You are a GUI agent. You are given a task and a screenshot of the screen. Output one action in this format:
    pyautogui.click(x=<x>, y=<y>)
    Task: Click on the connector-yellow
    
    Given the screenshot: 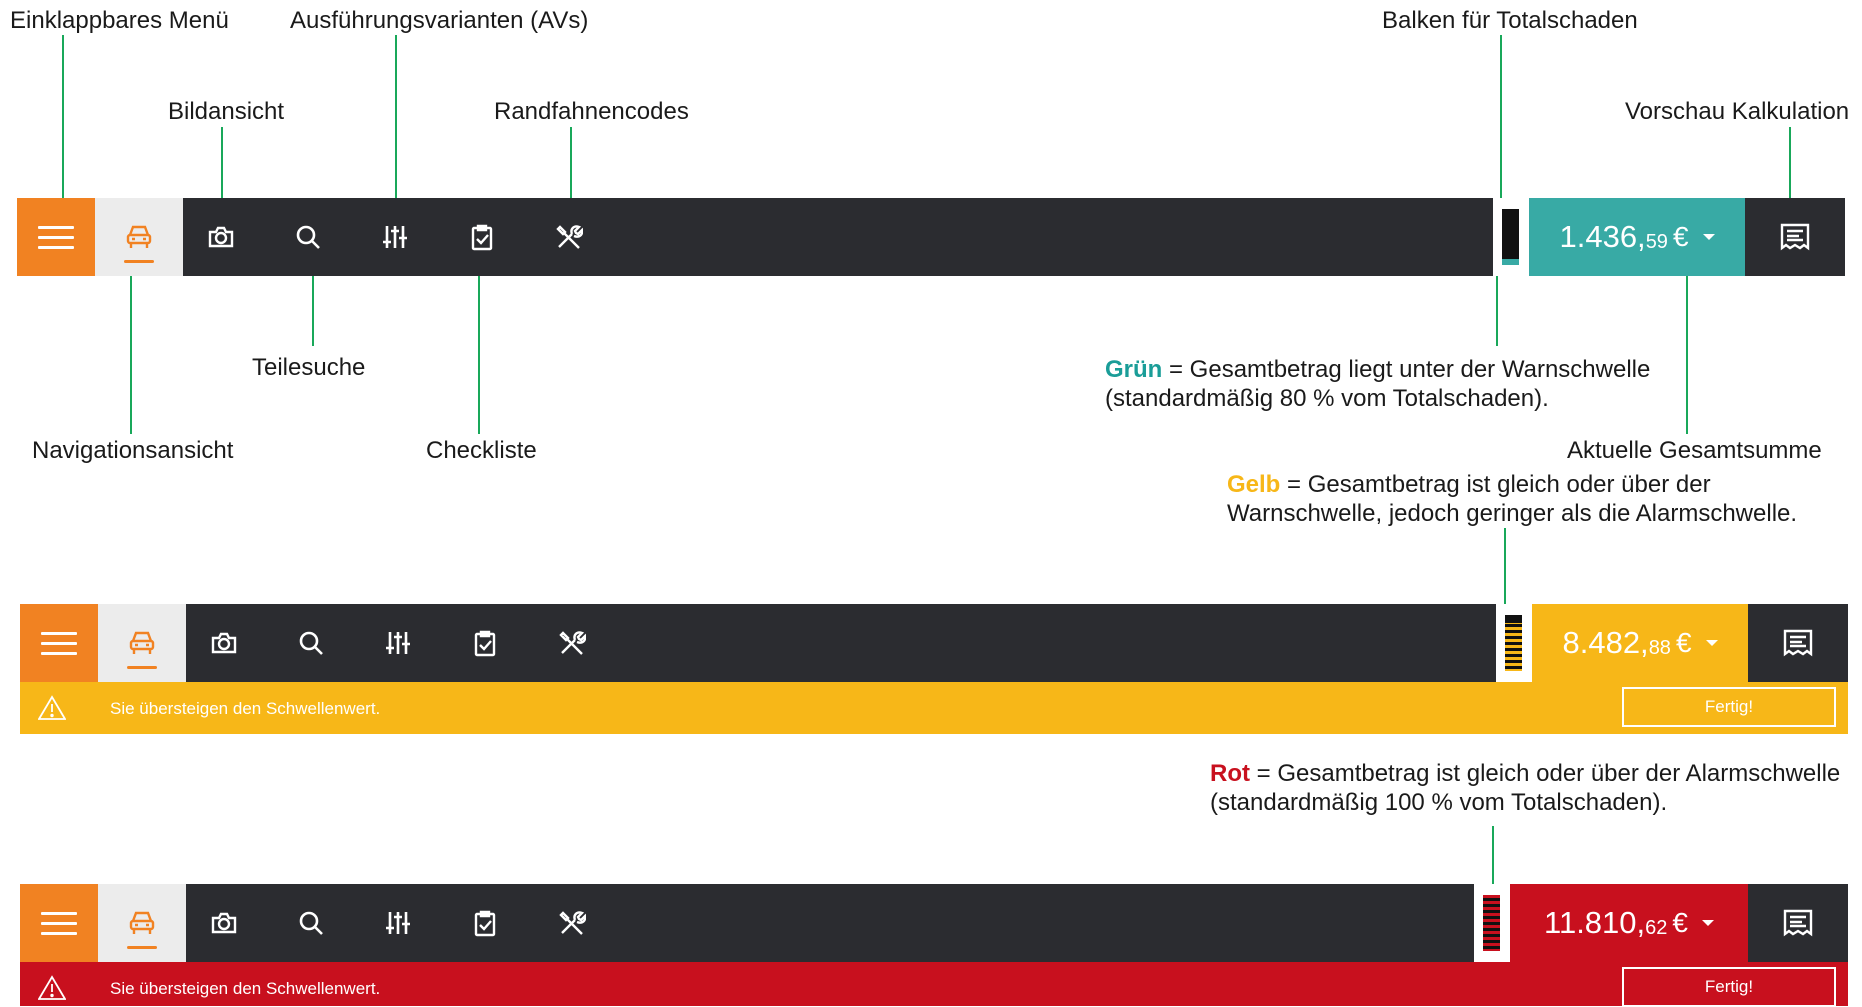 What is the action you would take?
    pyautogui.click(x=1505, y=566)
    